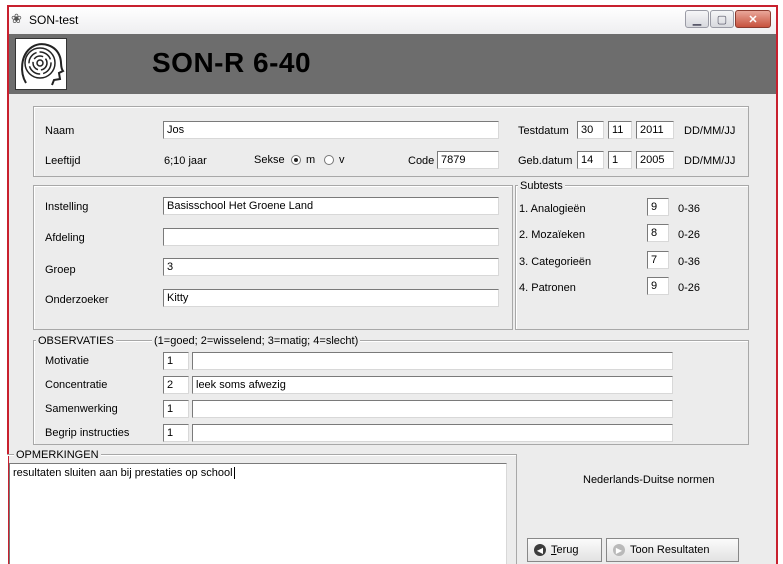  What do you see at coordinates (392, 64) in the screenshot?
I see `header-banner: SON-R 6-40` at bounding box center [392, 64].